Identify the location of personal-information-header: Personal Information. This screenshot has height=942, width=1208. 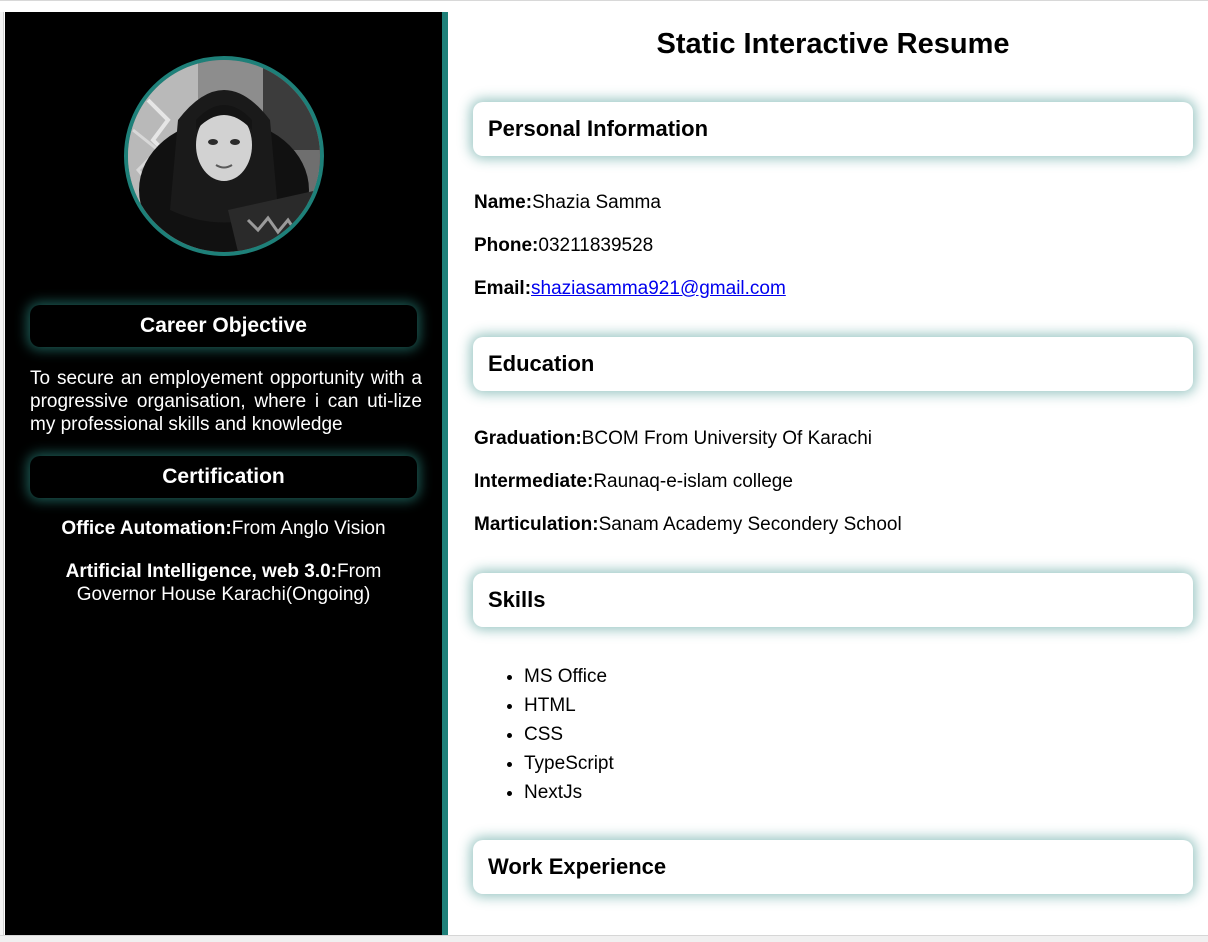
(833, 129).